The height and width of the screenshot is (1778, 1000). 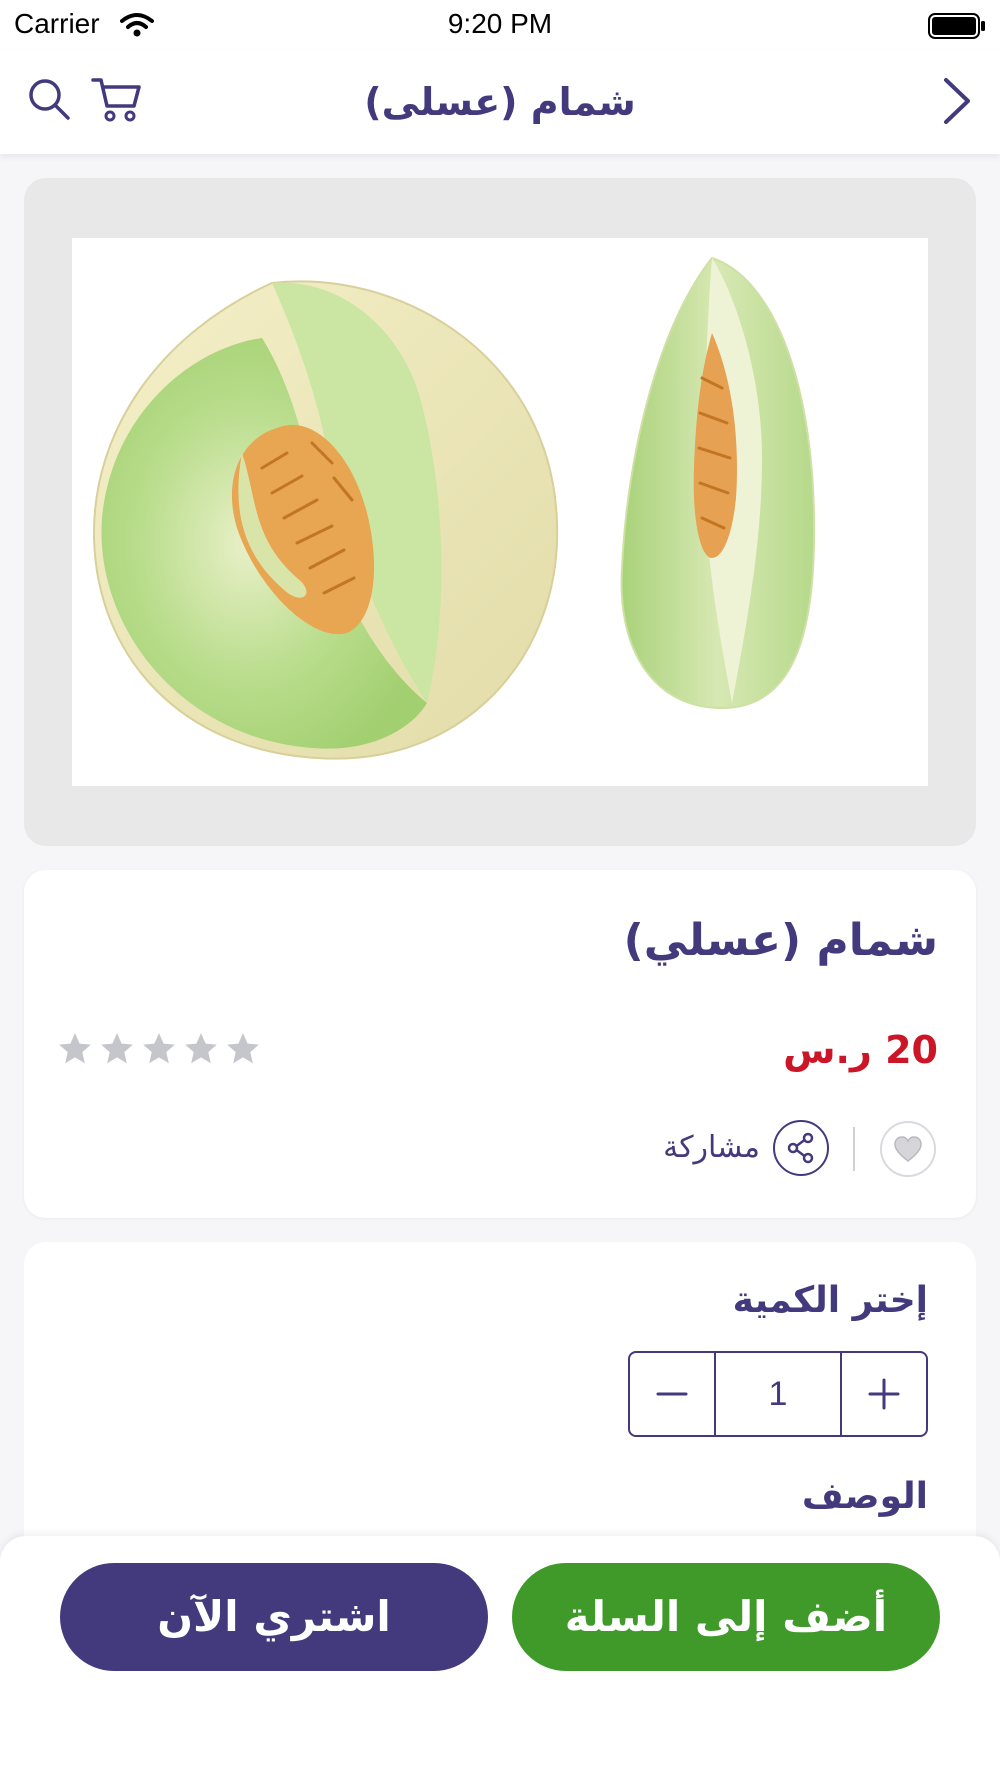 What do you see at coordinates (860, 1050) in the screenshot?
I see `product-price: 20 ر.س` at bounding box center [860, 1050].